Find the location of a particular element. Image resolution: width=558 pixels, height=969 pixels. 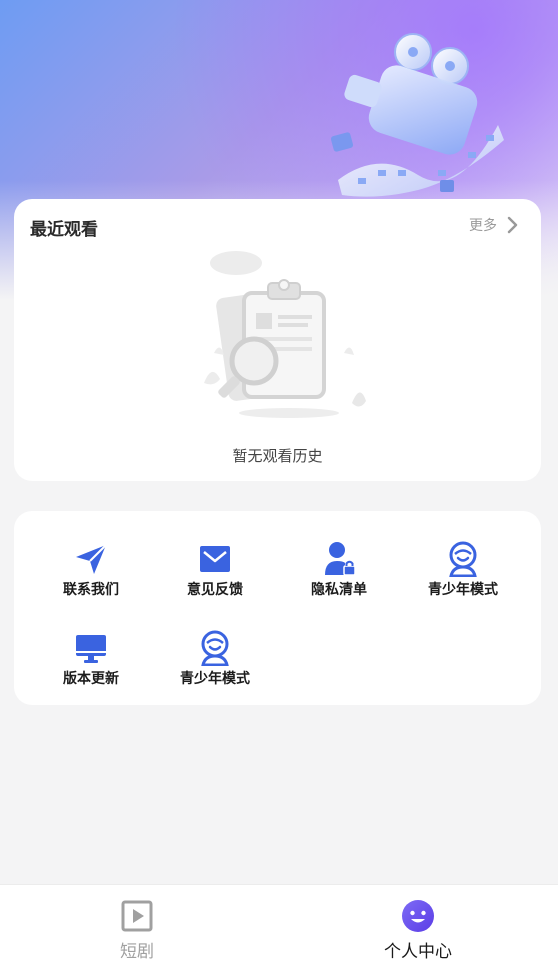

user-lock-icon is located at coordinates (340, 559).